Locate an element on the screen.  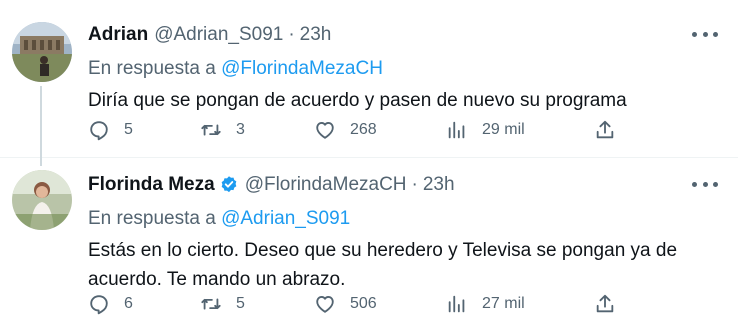
reply-count: 5 is located at coordinates (128, 129).